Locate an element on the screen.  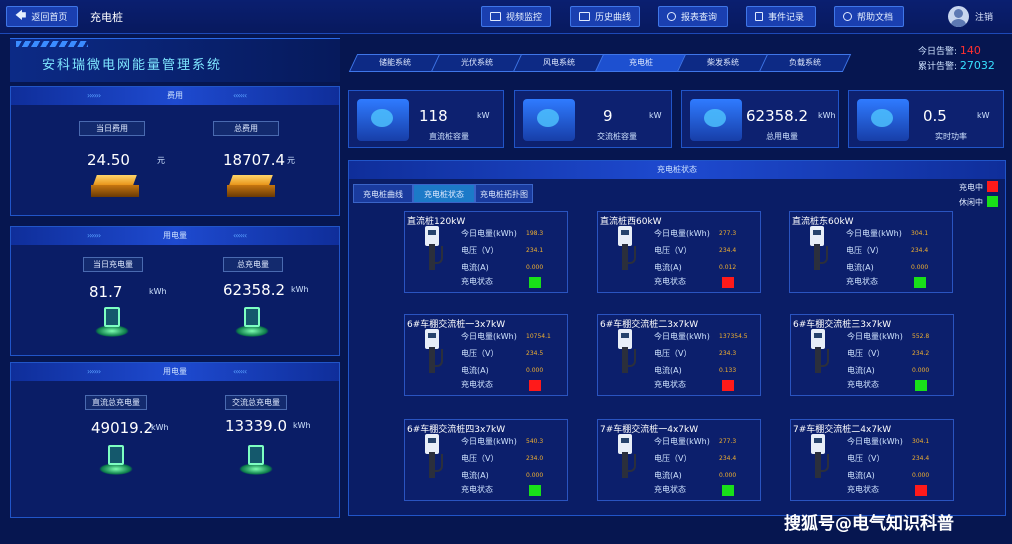
voltage-value: 234.0 is located at coordinates (535, 458).